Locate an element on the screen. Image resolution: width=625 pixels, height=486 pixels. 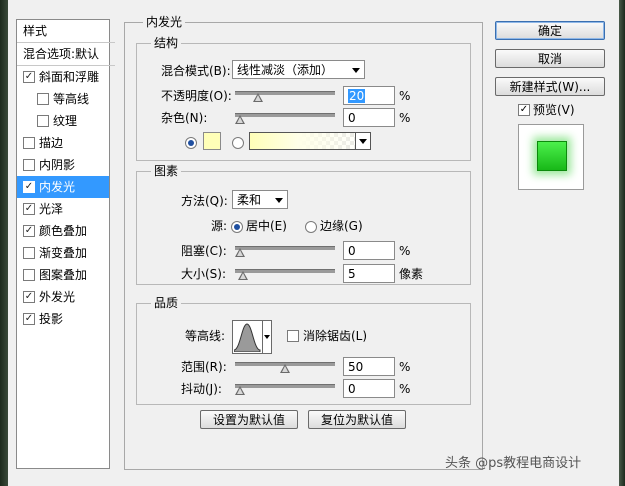
style-list-item: 图案叠加 is located at coordinates (63, 275).